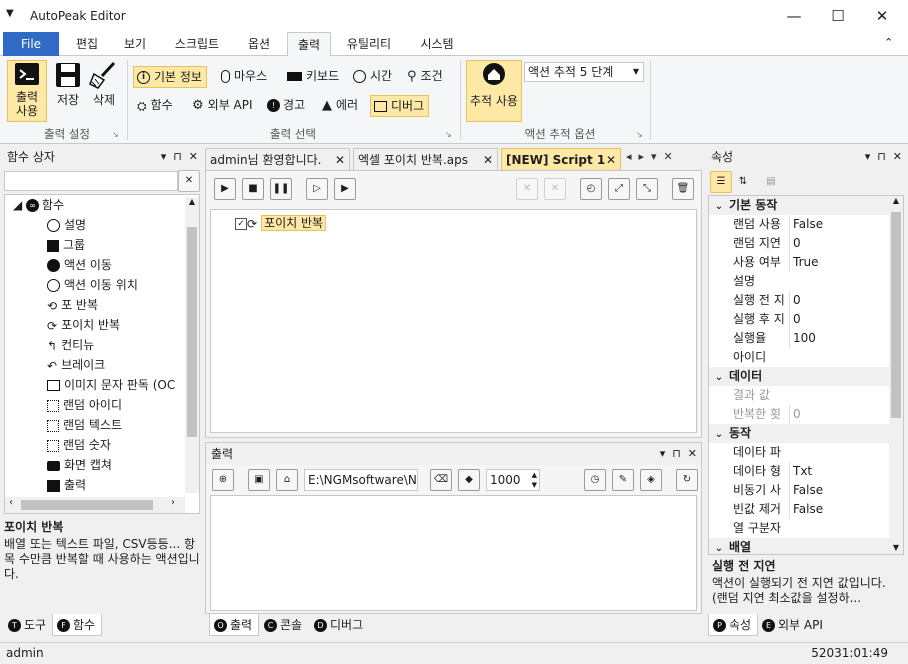 This screenshot has width=908, height=664. Describe the element at coordinates (799, 205) in the screenshot. I see `property-category: ⌄ 기본 동작` at that location.